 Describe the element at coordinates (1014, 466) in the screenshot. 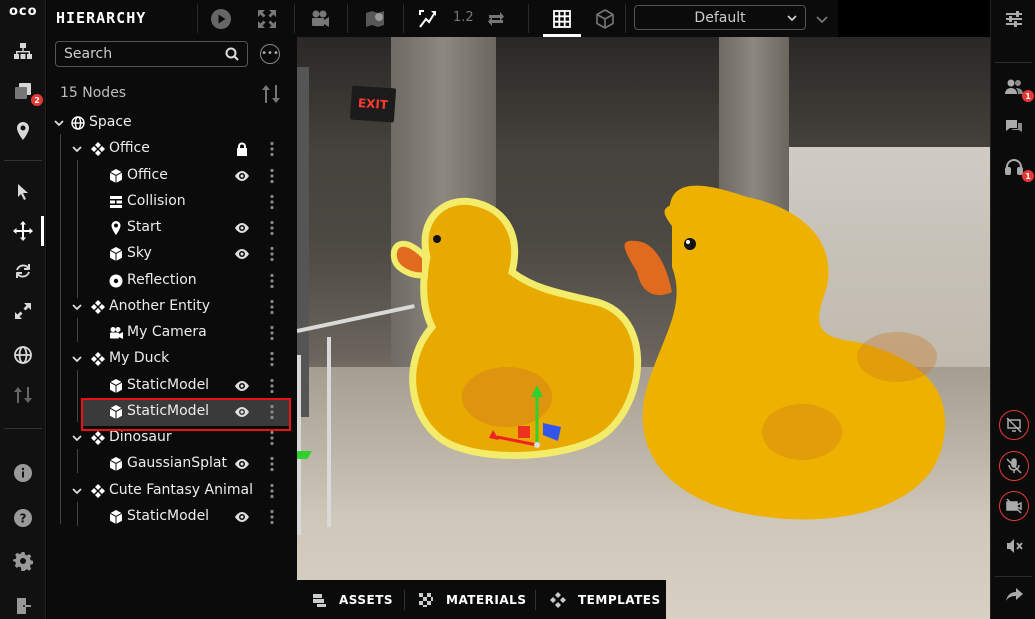

I see `microphone-off-icon` at that location.